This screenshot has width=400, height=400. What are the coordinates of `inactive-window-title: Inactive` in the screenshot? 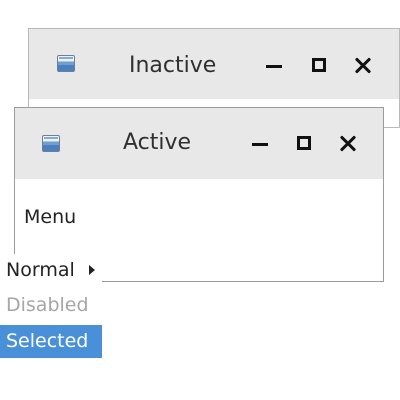 It's located at (173, 65).